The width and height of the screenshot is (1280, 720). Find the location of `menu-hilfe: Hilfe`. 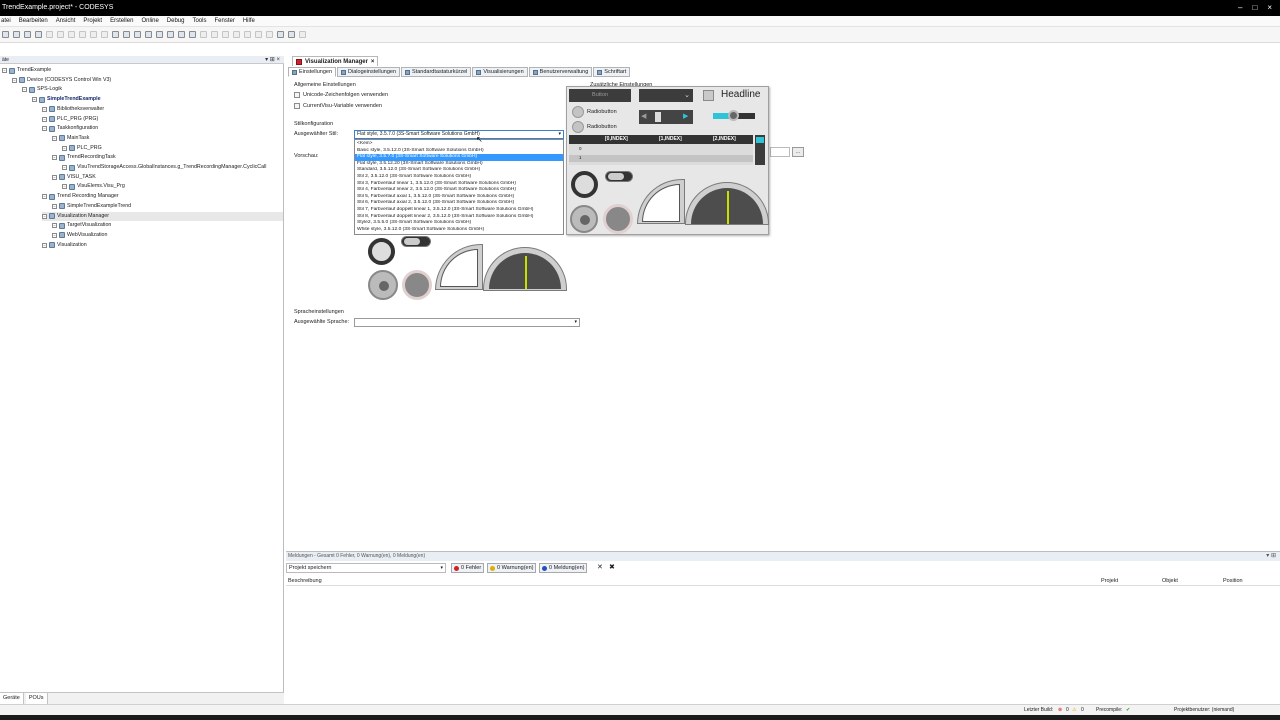

menu-hilfe: Hilfe is located at coordinates (249, 21).